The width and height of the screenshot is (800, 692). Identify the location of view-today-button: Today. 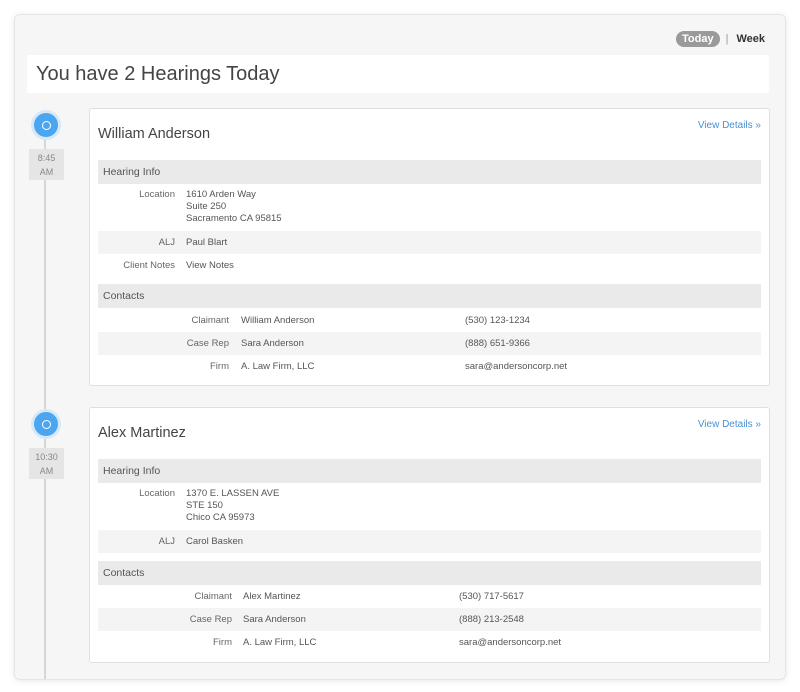
(698, 39).